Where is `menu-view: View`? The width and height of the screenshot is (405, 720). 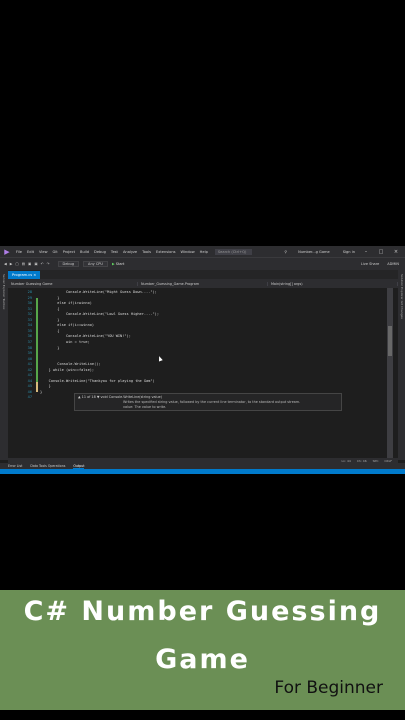
menu-view: View is located at coordinates (43, 252).